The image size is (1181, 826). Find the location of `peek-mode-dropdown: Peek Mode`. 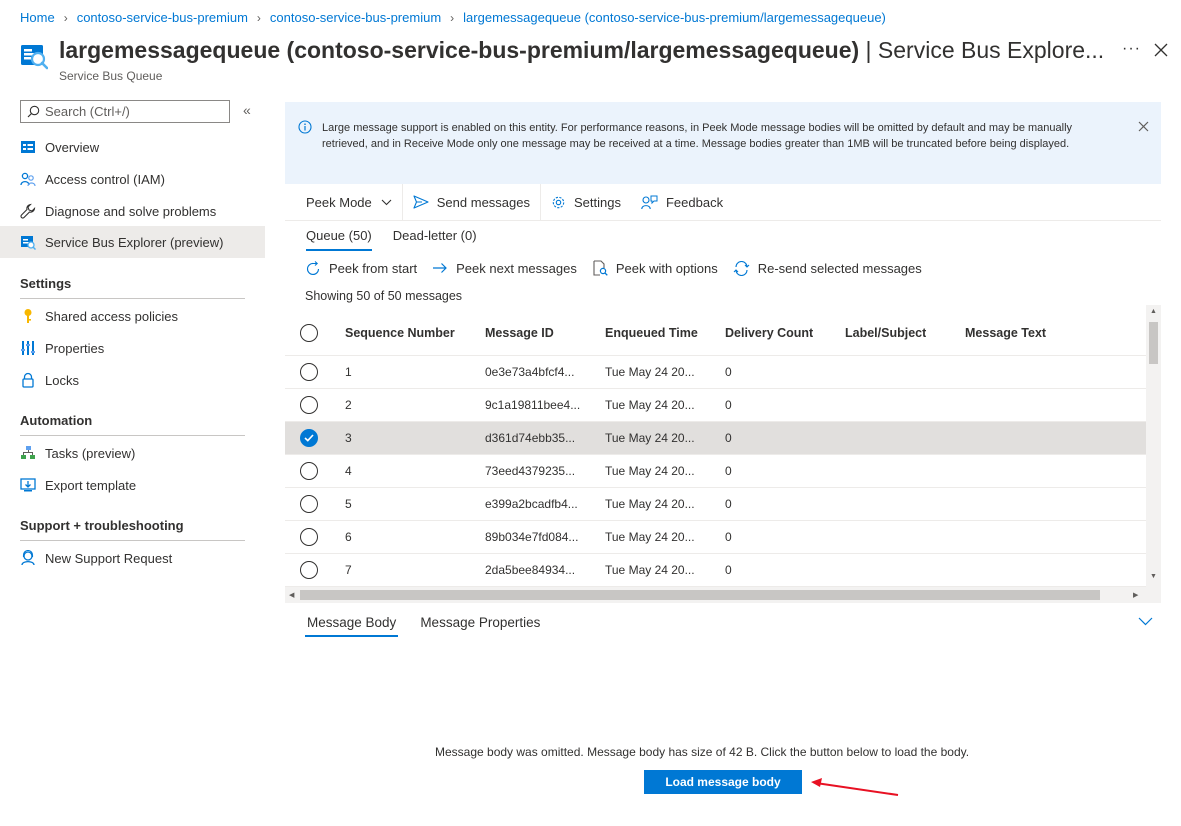

peek-mode-dropdown: Peek Mode is located at coordinates (343, 202).